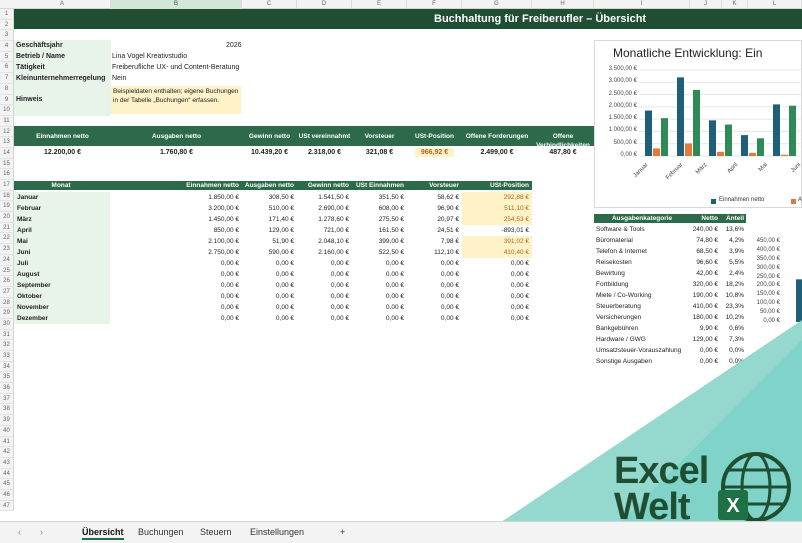 The width and height of the screenshot is (802, 543). Describe the element at coordinates (234, 45) in the screenshot. I see `fiscal-year-value: 2026` at that location.